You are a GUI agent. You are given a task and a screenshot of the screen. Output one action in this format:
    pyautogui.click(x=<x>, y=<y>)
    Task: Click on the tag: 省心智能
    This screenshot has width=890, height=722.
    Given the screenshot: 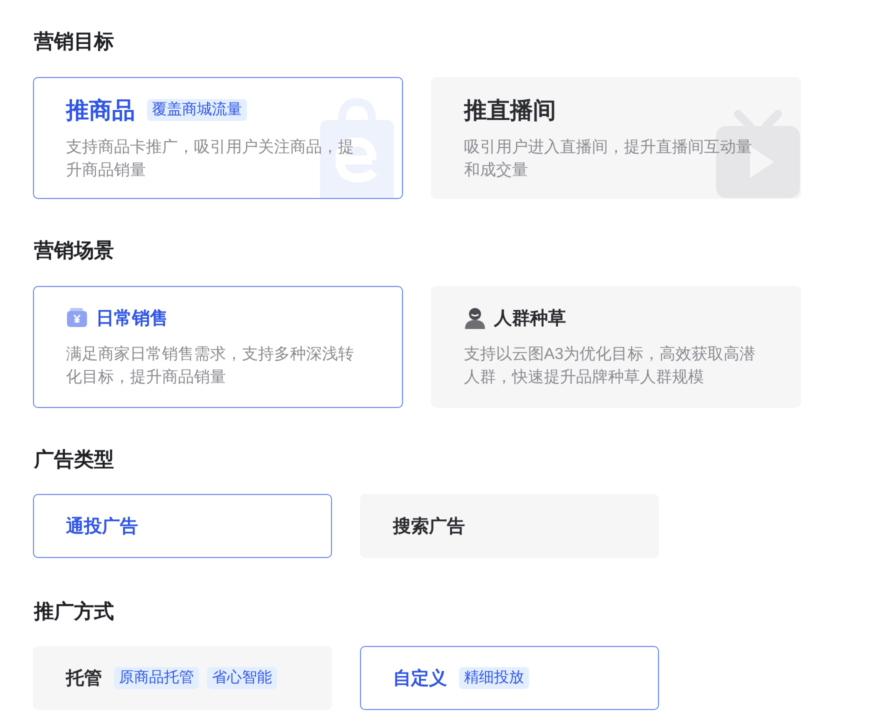 What is the action you would take?
    pyautogui.click(x=242, y=678)
    